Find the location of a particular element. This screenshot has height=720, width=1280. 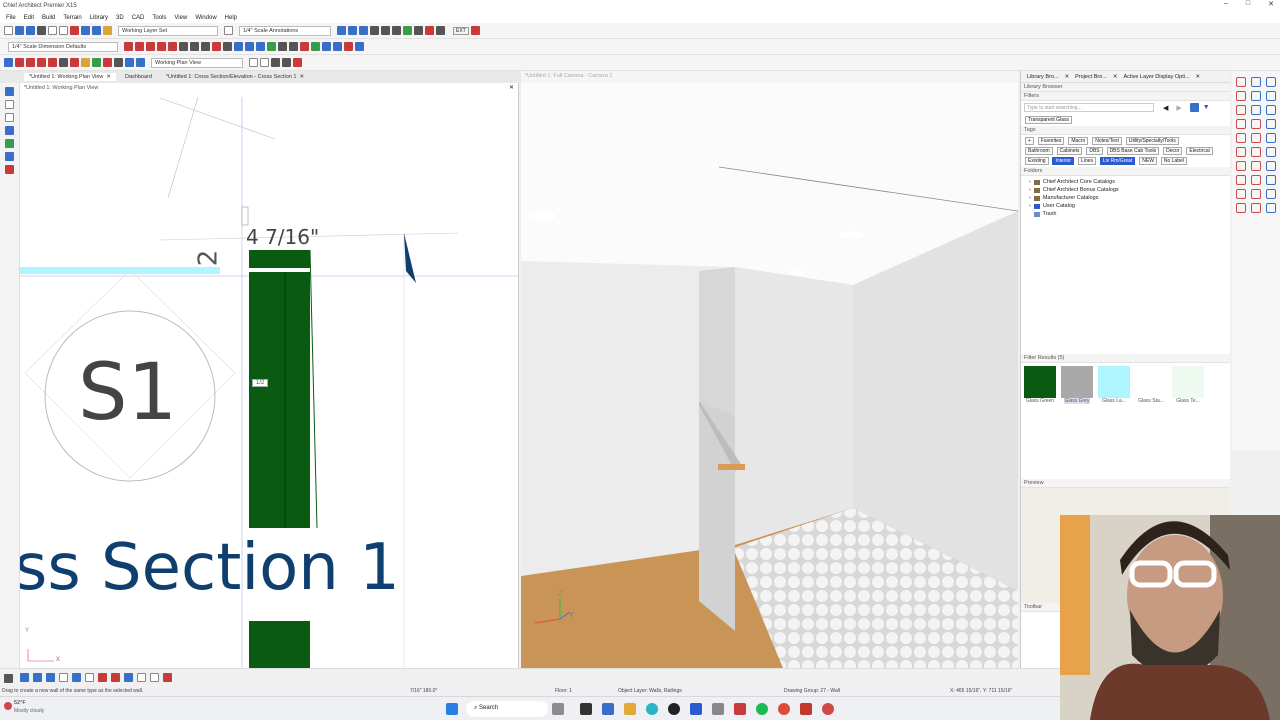

store-icon is located at coordinates (608, 709).